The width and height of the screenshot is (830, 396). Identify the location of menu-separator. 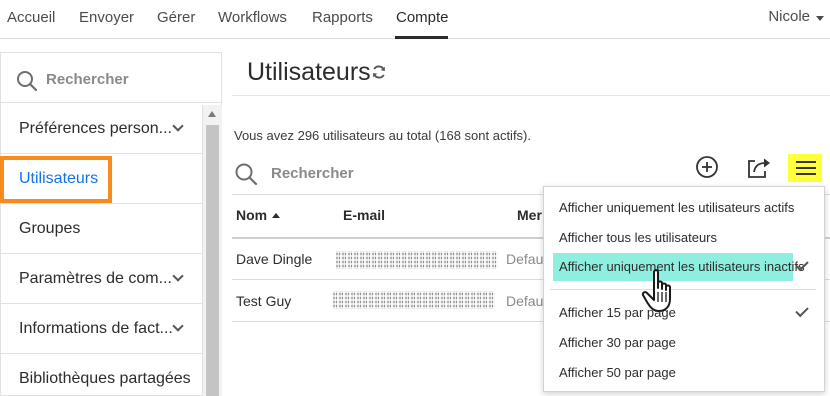
(683, 289).